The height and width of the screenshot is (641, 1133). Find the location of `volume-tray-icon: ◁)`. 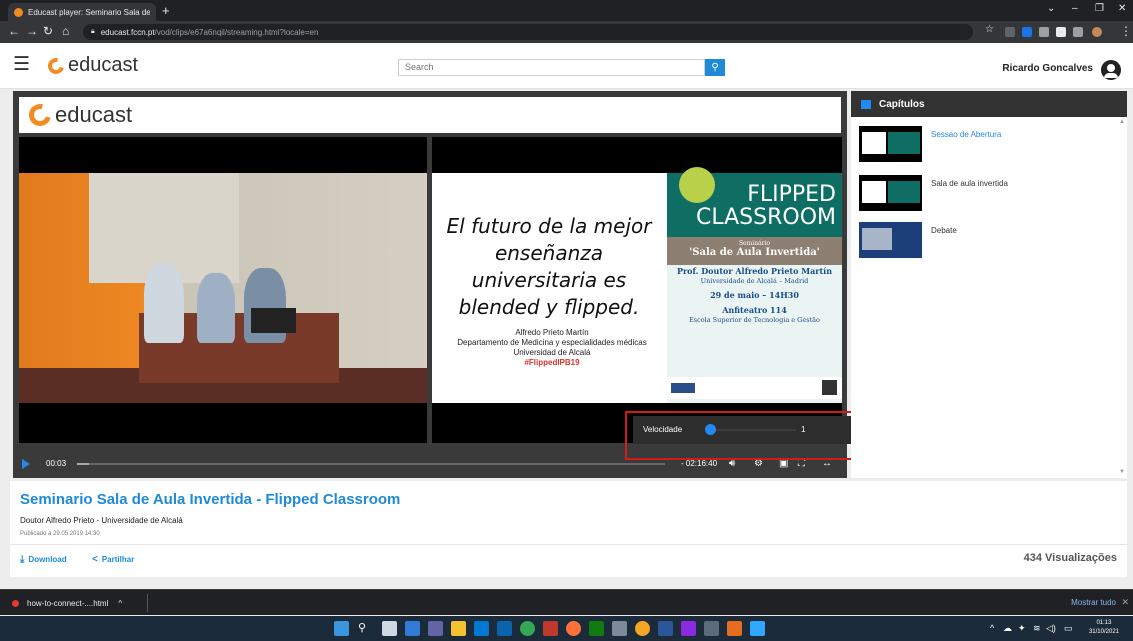

volume-tray-icon: ◁) is located at coordinates (1051, 628).